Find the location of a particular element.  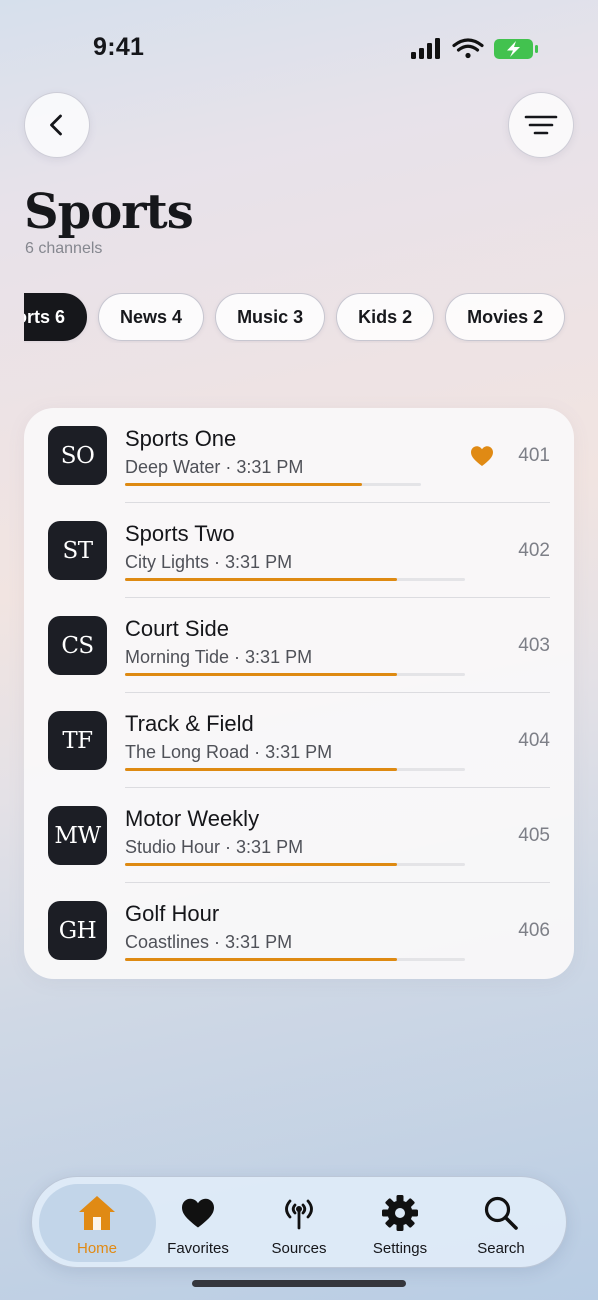

tab-label: Favorites is located at coordinates (198, 1248).